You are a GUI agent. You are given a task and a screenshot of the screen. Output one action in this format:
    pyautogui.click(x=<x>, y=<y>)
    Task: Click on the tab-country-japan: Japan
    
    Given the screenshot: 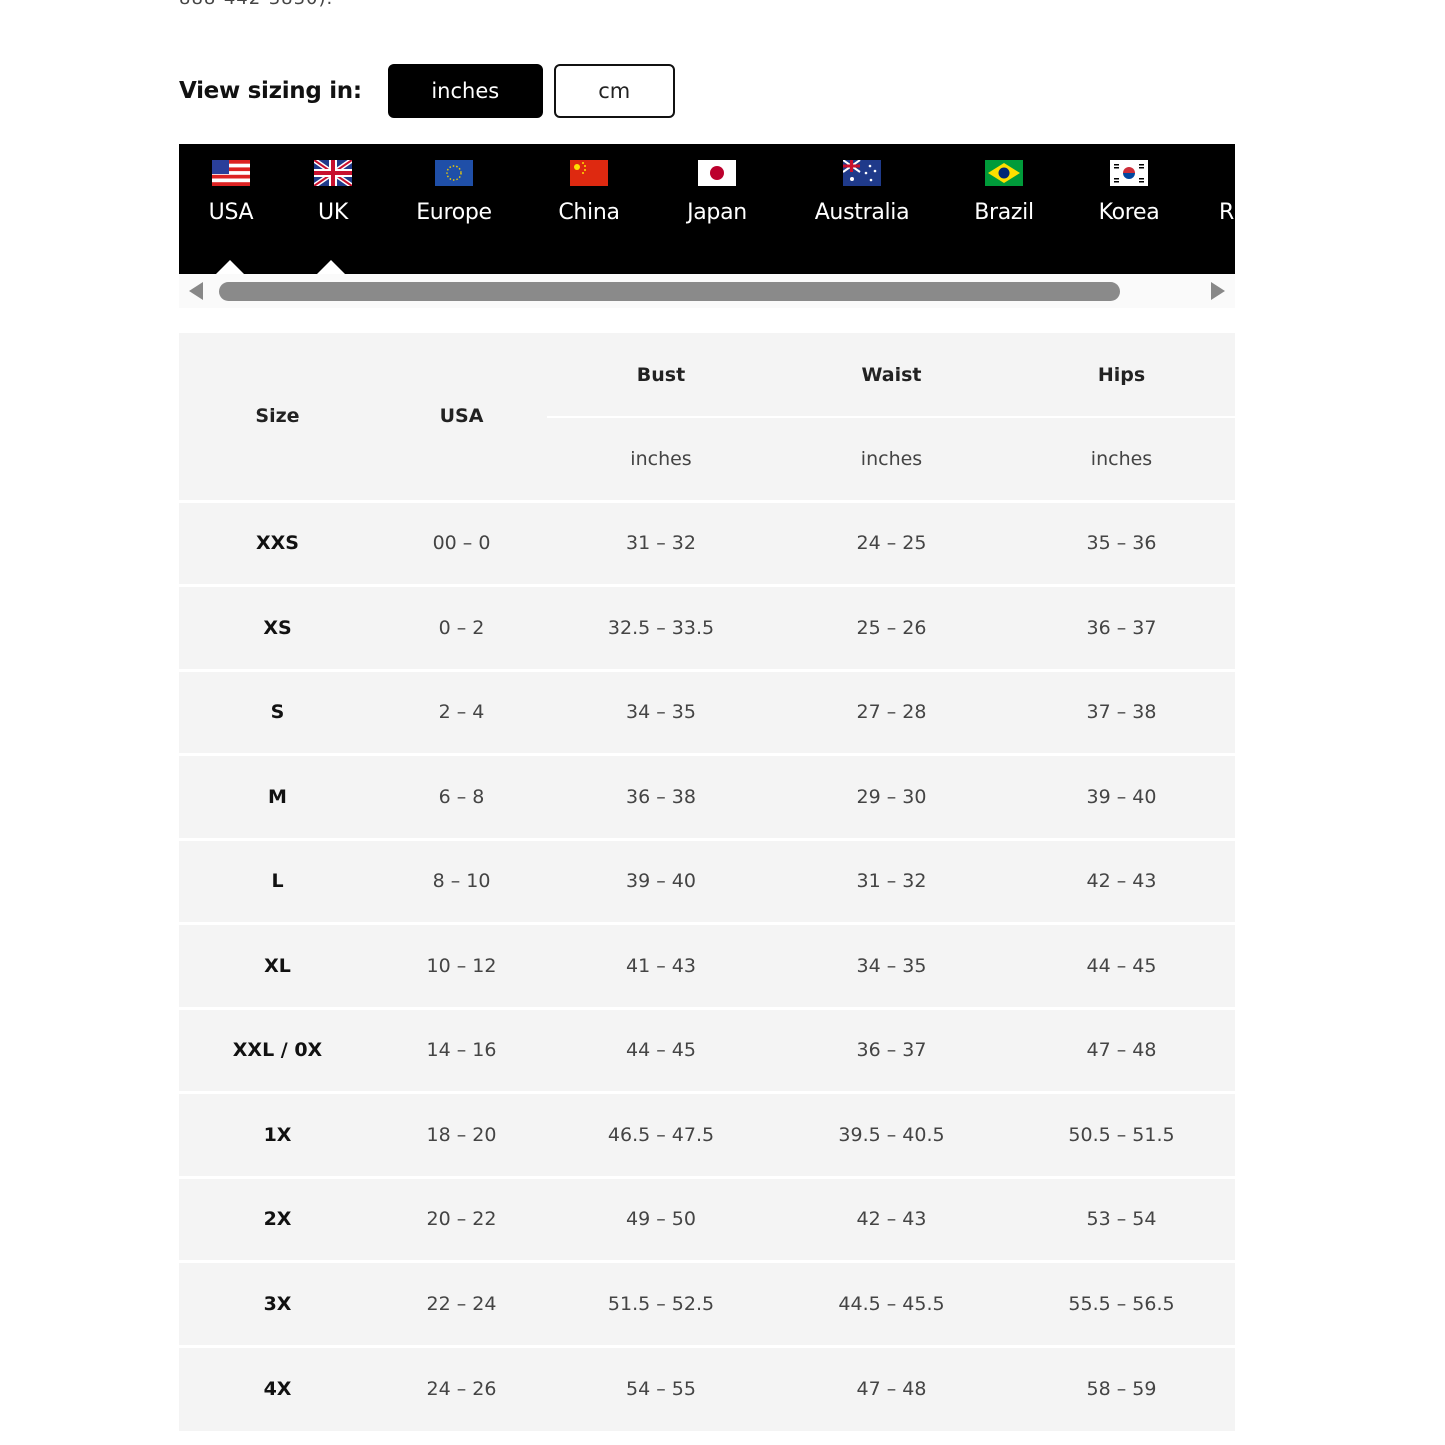 What is the action you would take?
    pyautogui.click(x=717, y=209)
    